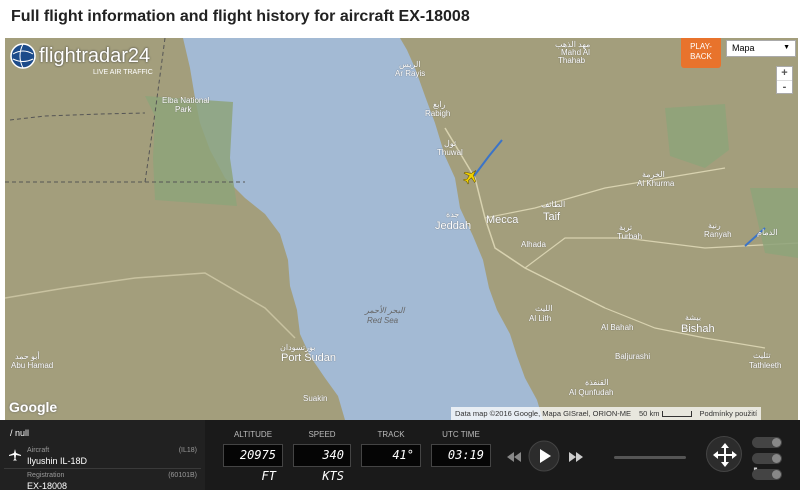  What do you see at coordinates (701, 46) in the screenshot?
I see `playback-label-1: PLAY-` at bounding box center [701, 46].